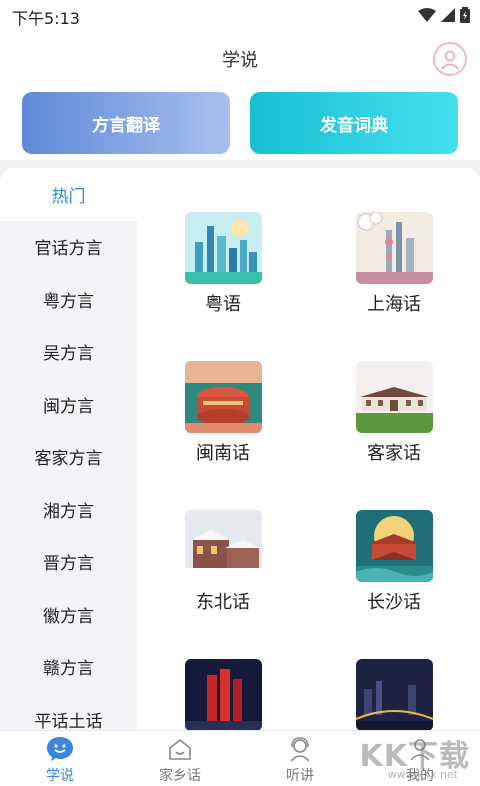 The height and width of the screenshot is (786, 480). What do you see at coordinates (223, 602) in the screenshot?
I see `dialect-label: 东北话` at bounding box center [223, 602].